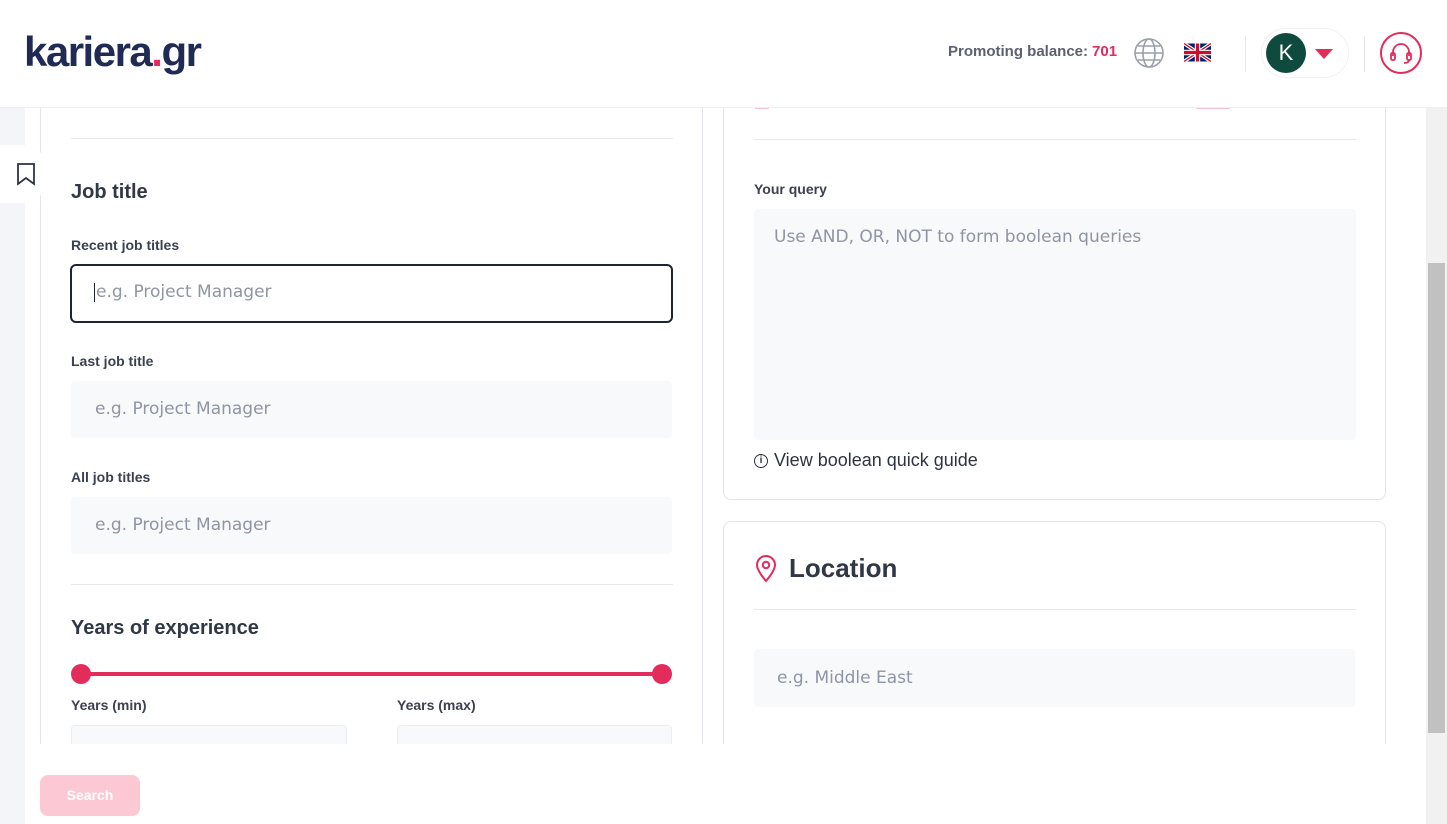 This screenshot has width=1447, height=824. Describe the element at coordinates (184, 292) in the screenshot. I see `recent-job-titles-placeholder: e.g. Project Manager` at that location.